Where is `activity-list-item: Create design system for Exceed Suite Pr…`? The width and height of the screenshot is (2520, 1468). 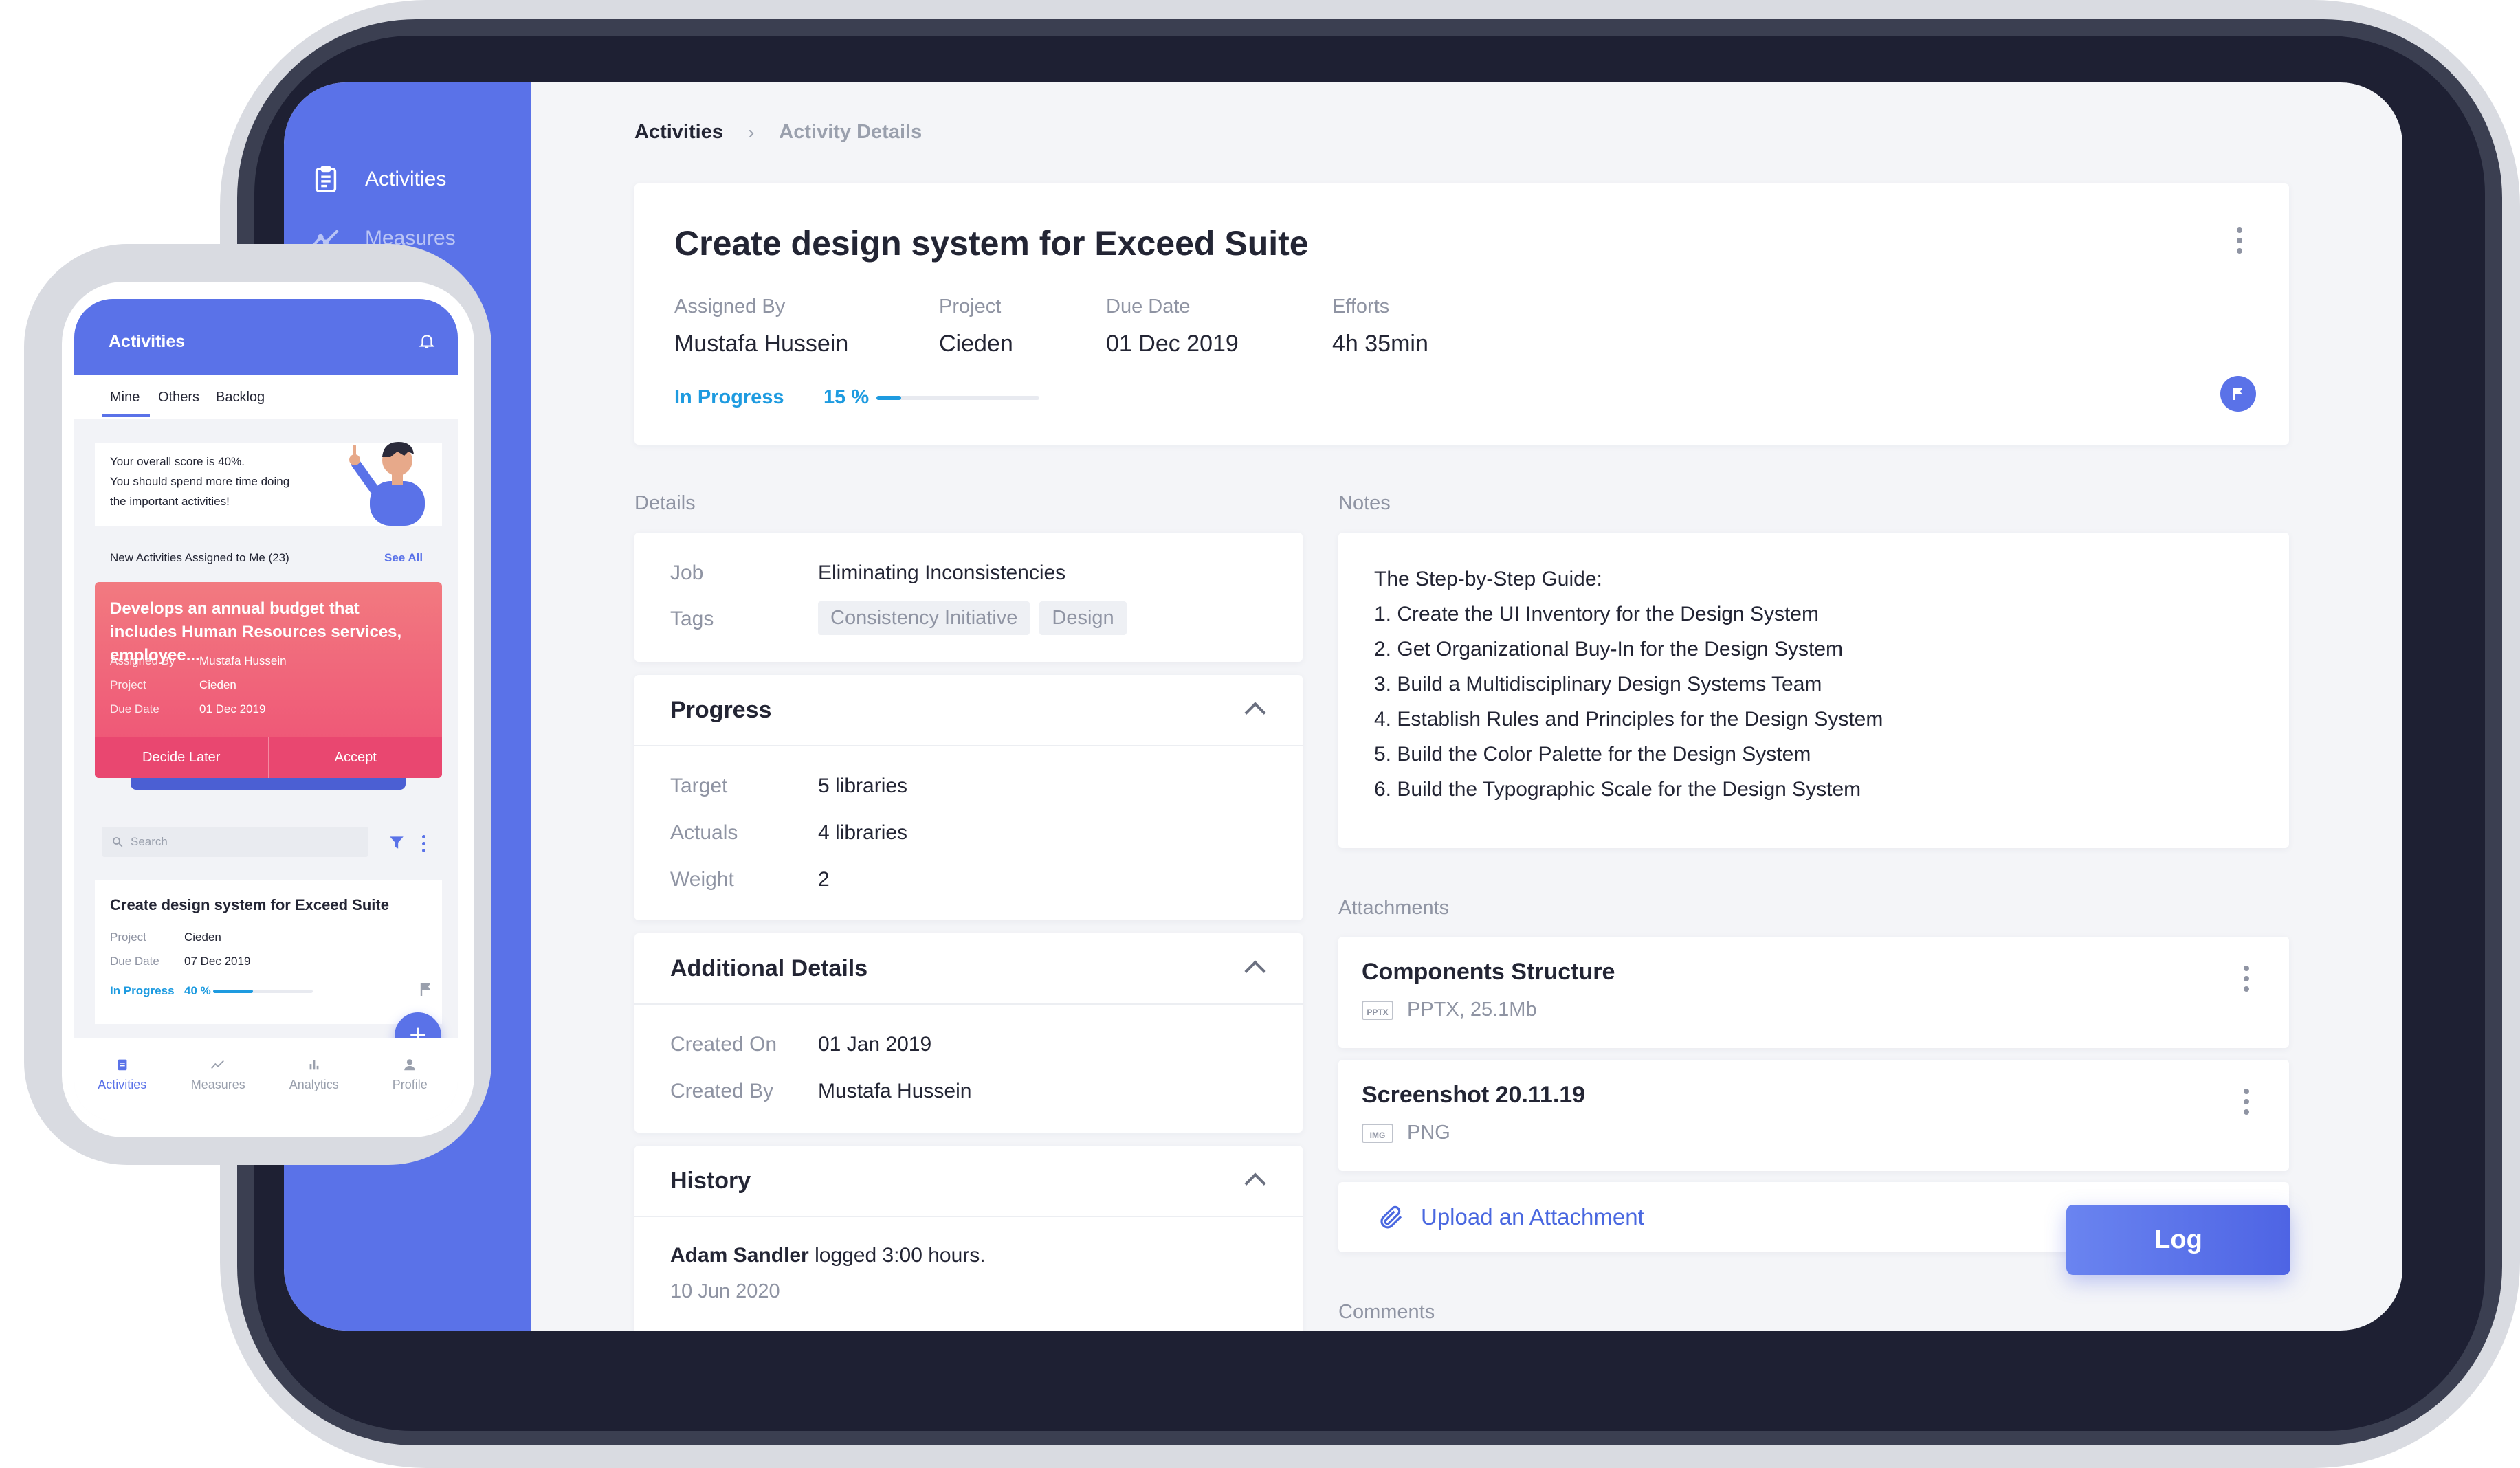
activity-list-item: Create design system for Exceed Suite Pr… is located at coordinates (268, 952).